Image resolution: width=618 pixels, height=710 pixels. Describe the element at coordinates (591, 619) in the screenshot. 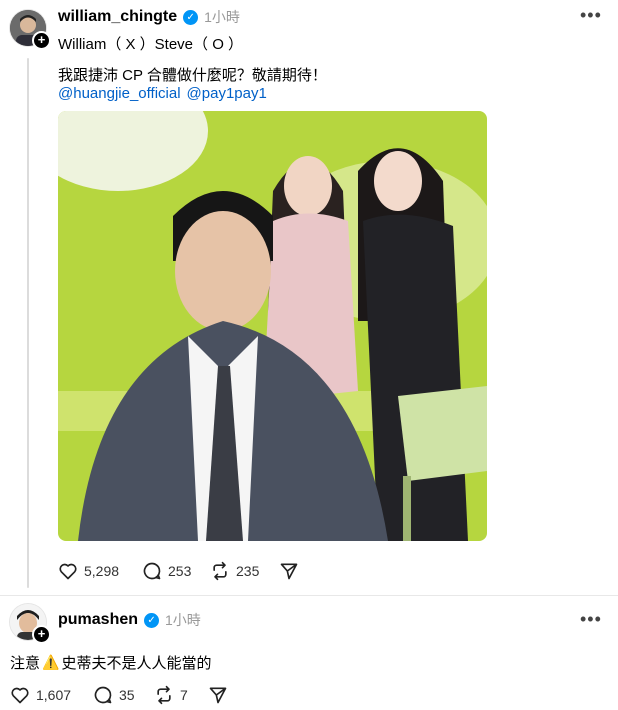

I see `more-icon-2: •••` at that location.